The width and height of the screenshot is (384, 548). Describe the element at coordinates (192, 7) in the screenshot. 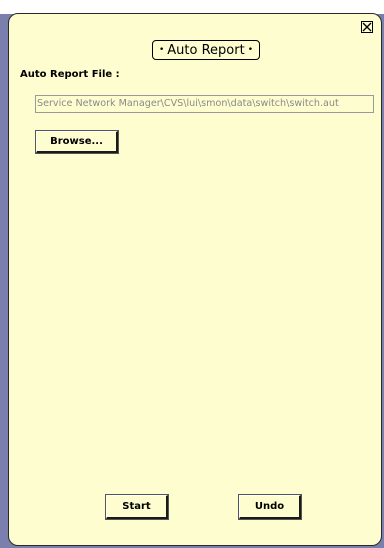

I see `top-strip` at that location.